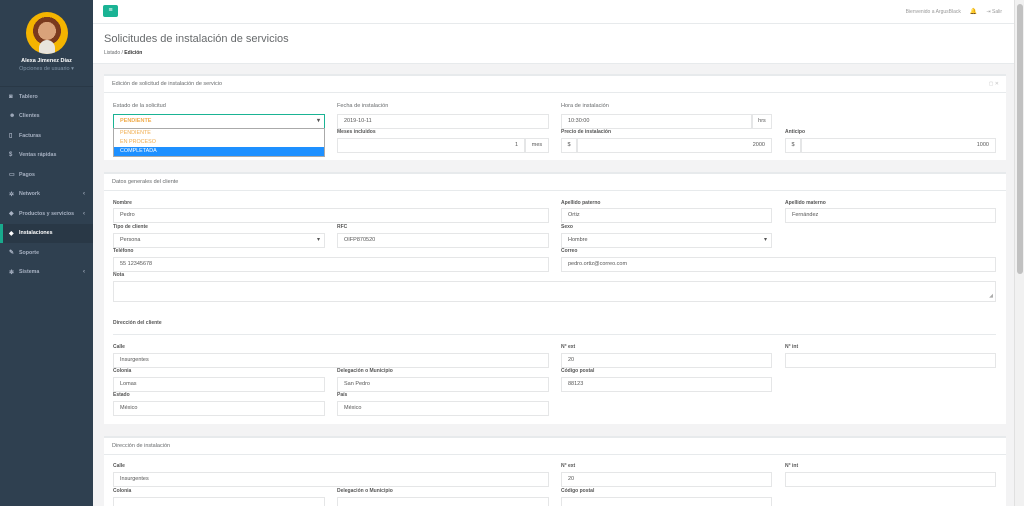 This screenshot has width=1024, height=506. I want to click on sidebar-item-network: ✲ Network ‹, so click(46, 195).